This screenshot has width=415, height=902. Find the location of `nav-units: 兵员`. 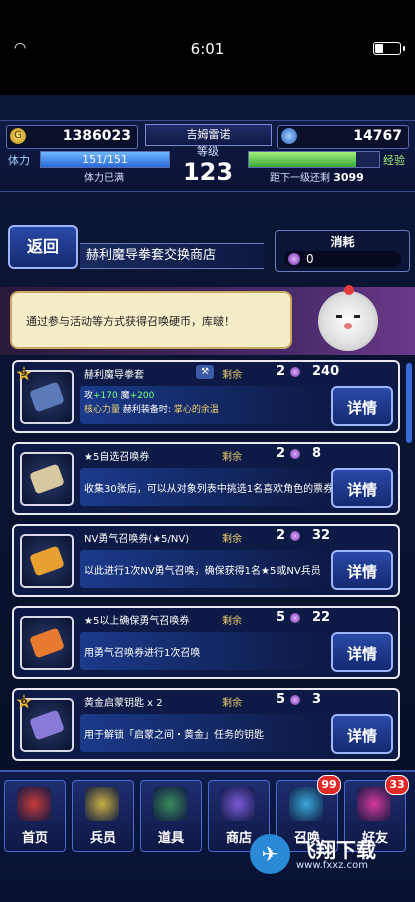

nav-units: 兵员 is located at coordinates (103, 816).